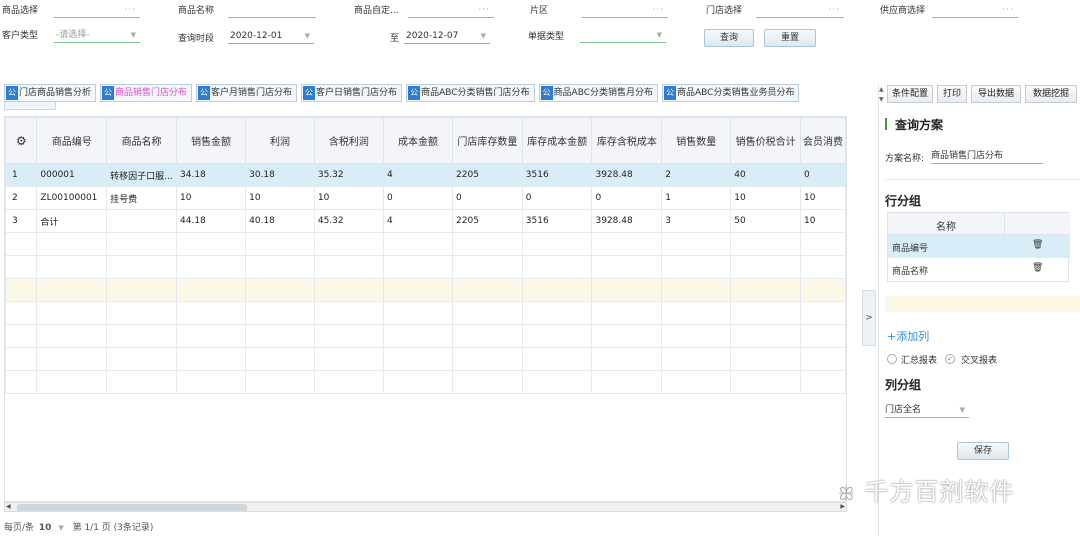 This screenshot has width=1080, height=536. Describe the element at coordinates (881, 89) in the screenshot. I see `scroll-up-icon: ▲` at that location.